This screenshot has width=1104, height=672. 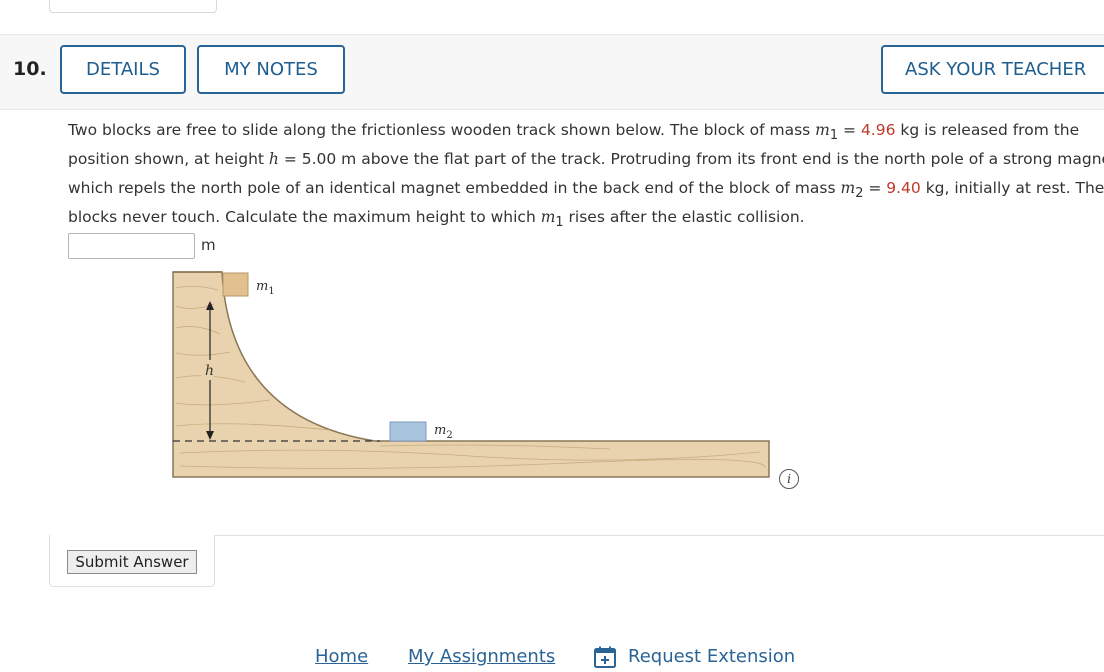 I want to click on m1-figure-label: m1, so click(x=265, y=288).